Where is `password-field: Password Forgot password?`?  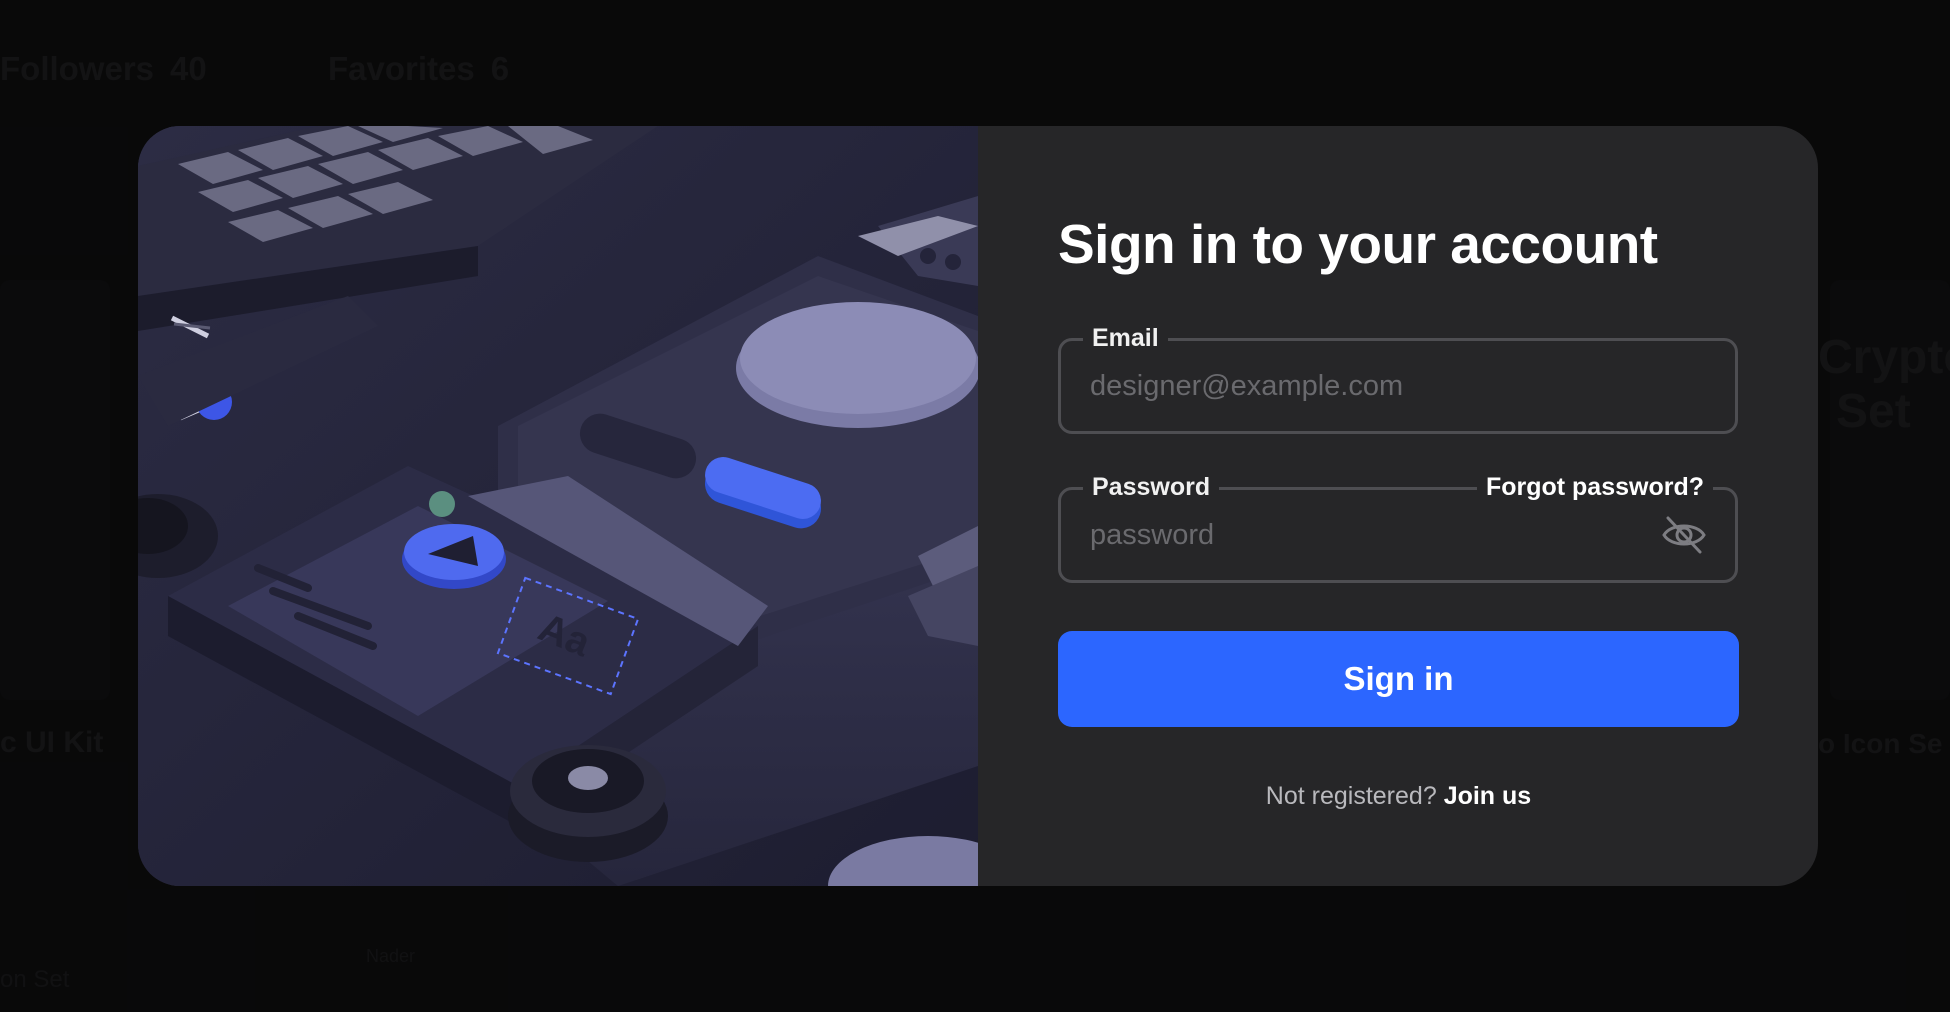
password-field: Password Forgot password? is located at coordinates (1398, 527).